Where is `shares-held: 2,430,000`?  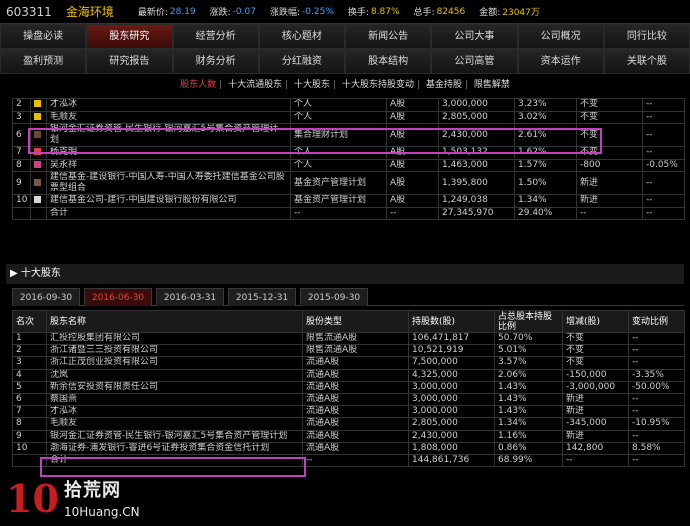 shares-held: 2,430,000 is located at coordinates (476, 135).